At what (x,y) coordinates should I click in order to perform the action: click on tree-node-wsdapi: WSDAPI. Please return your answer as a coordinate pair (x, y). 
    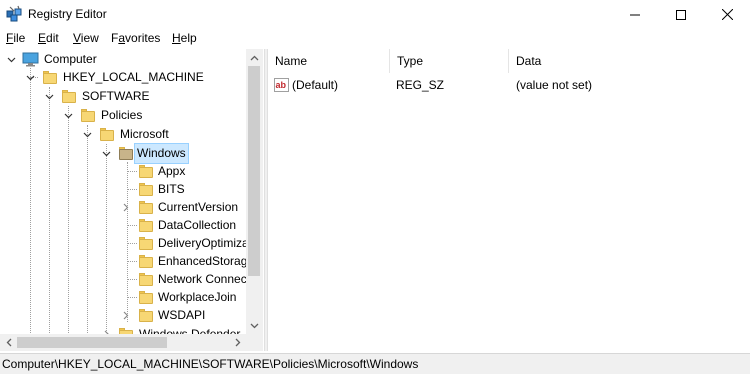
    Looking at the image, I should click on (123, 315).